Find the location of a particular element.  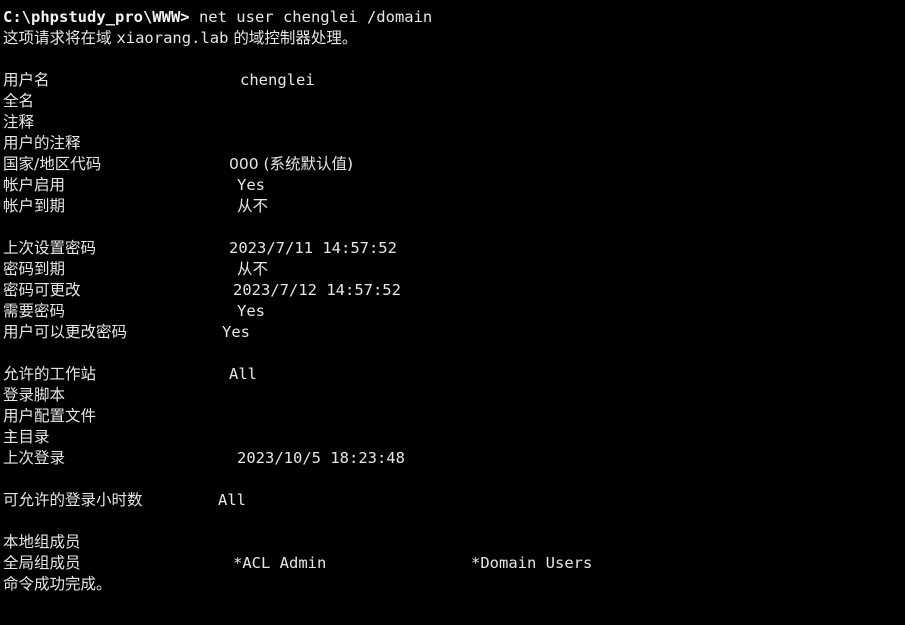

field-label-logon-script: 登录脚本 is located at coordinates (34, 395).